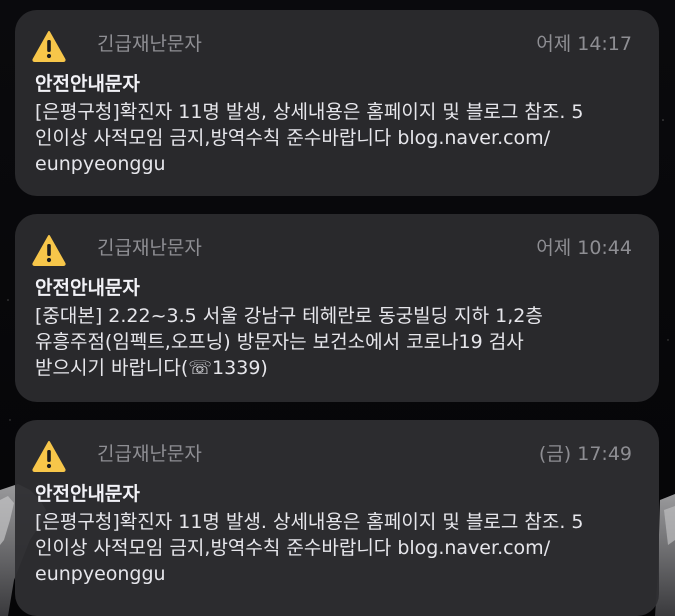  What do you see at coordinates (289, 316) in the screenshot?
I see `body-line: [중대본] 2.22~3.5 서울 강남구 테헤란로 동궁빌딩 지하 1,2층` at bounding box center [289, 316].